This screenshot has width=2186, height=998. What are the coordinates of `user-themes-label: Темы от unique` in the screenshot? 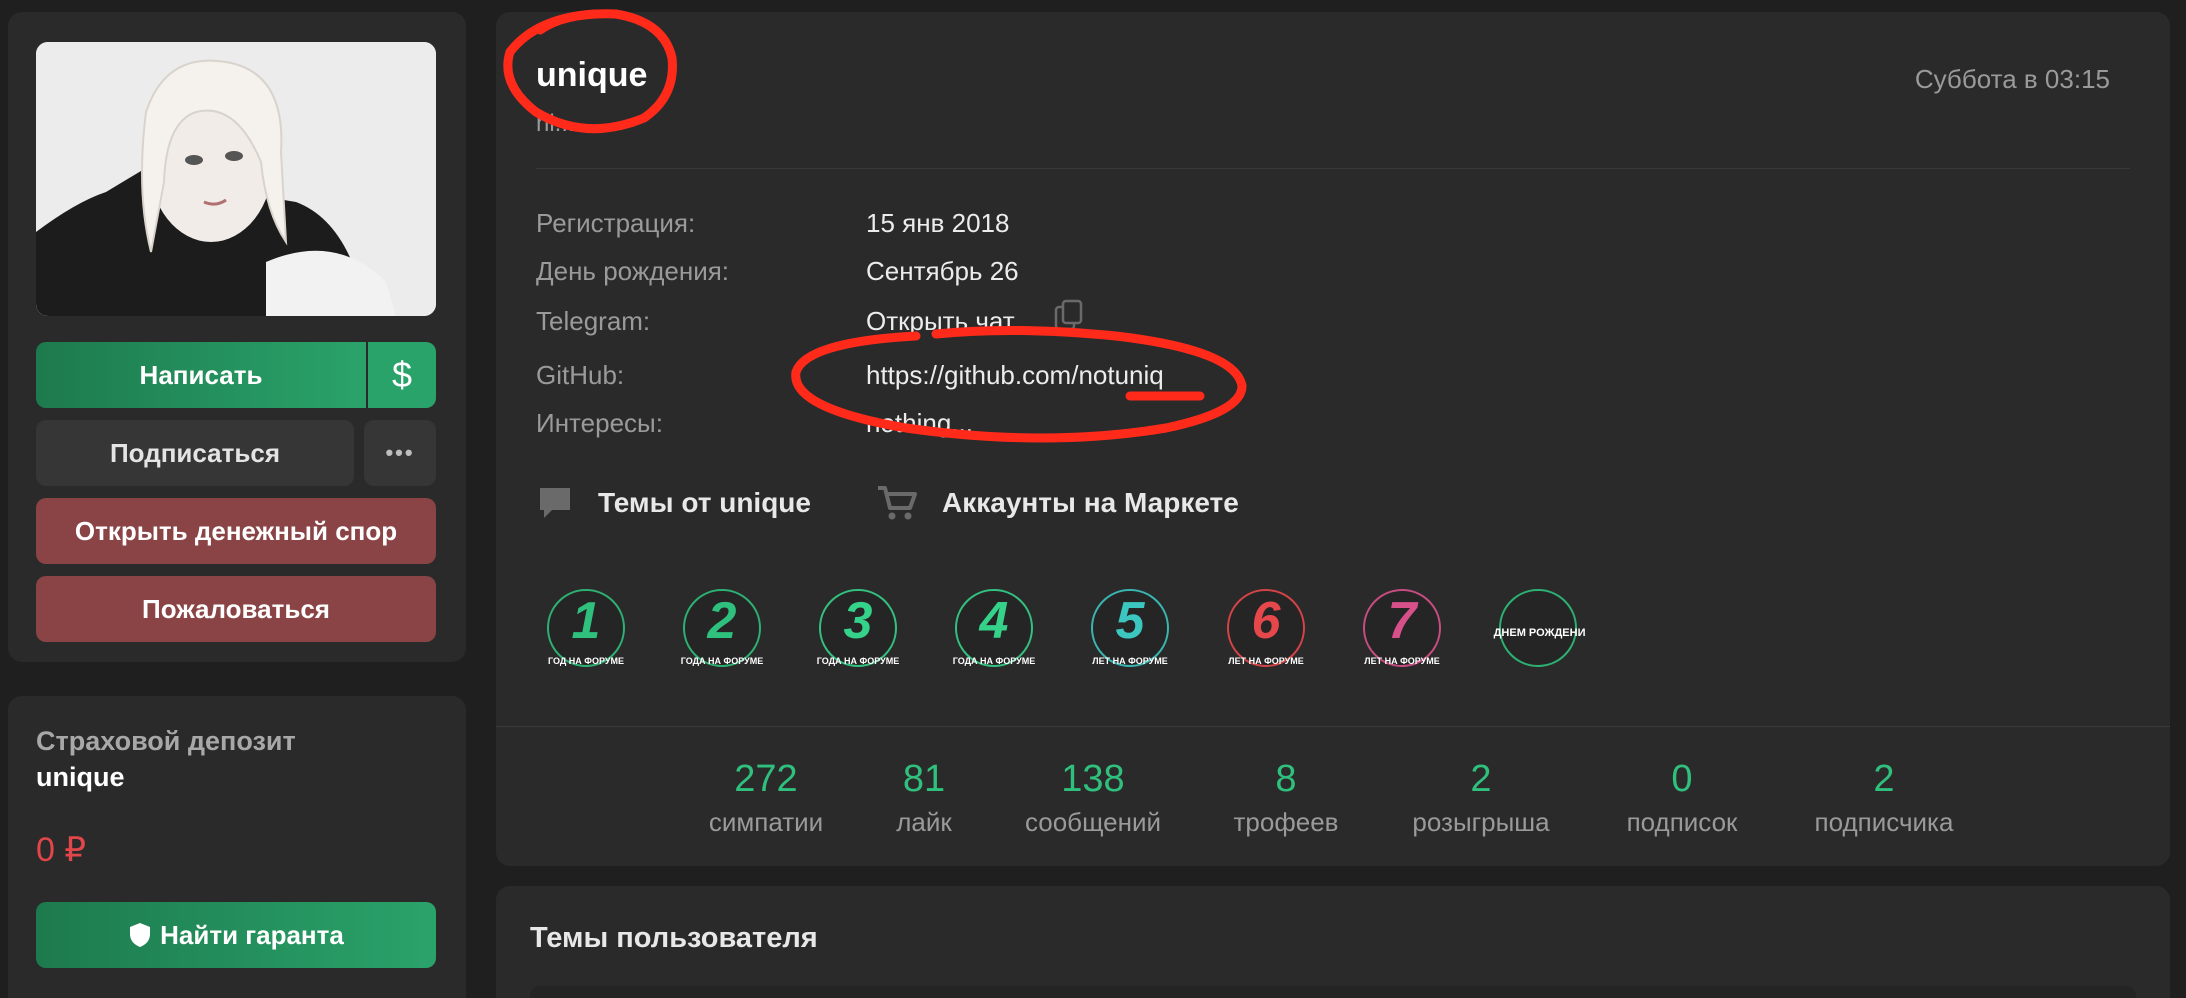 It's located at (704, 502).